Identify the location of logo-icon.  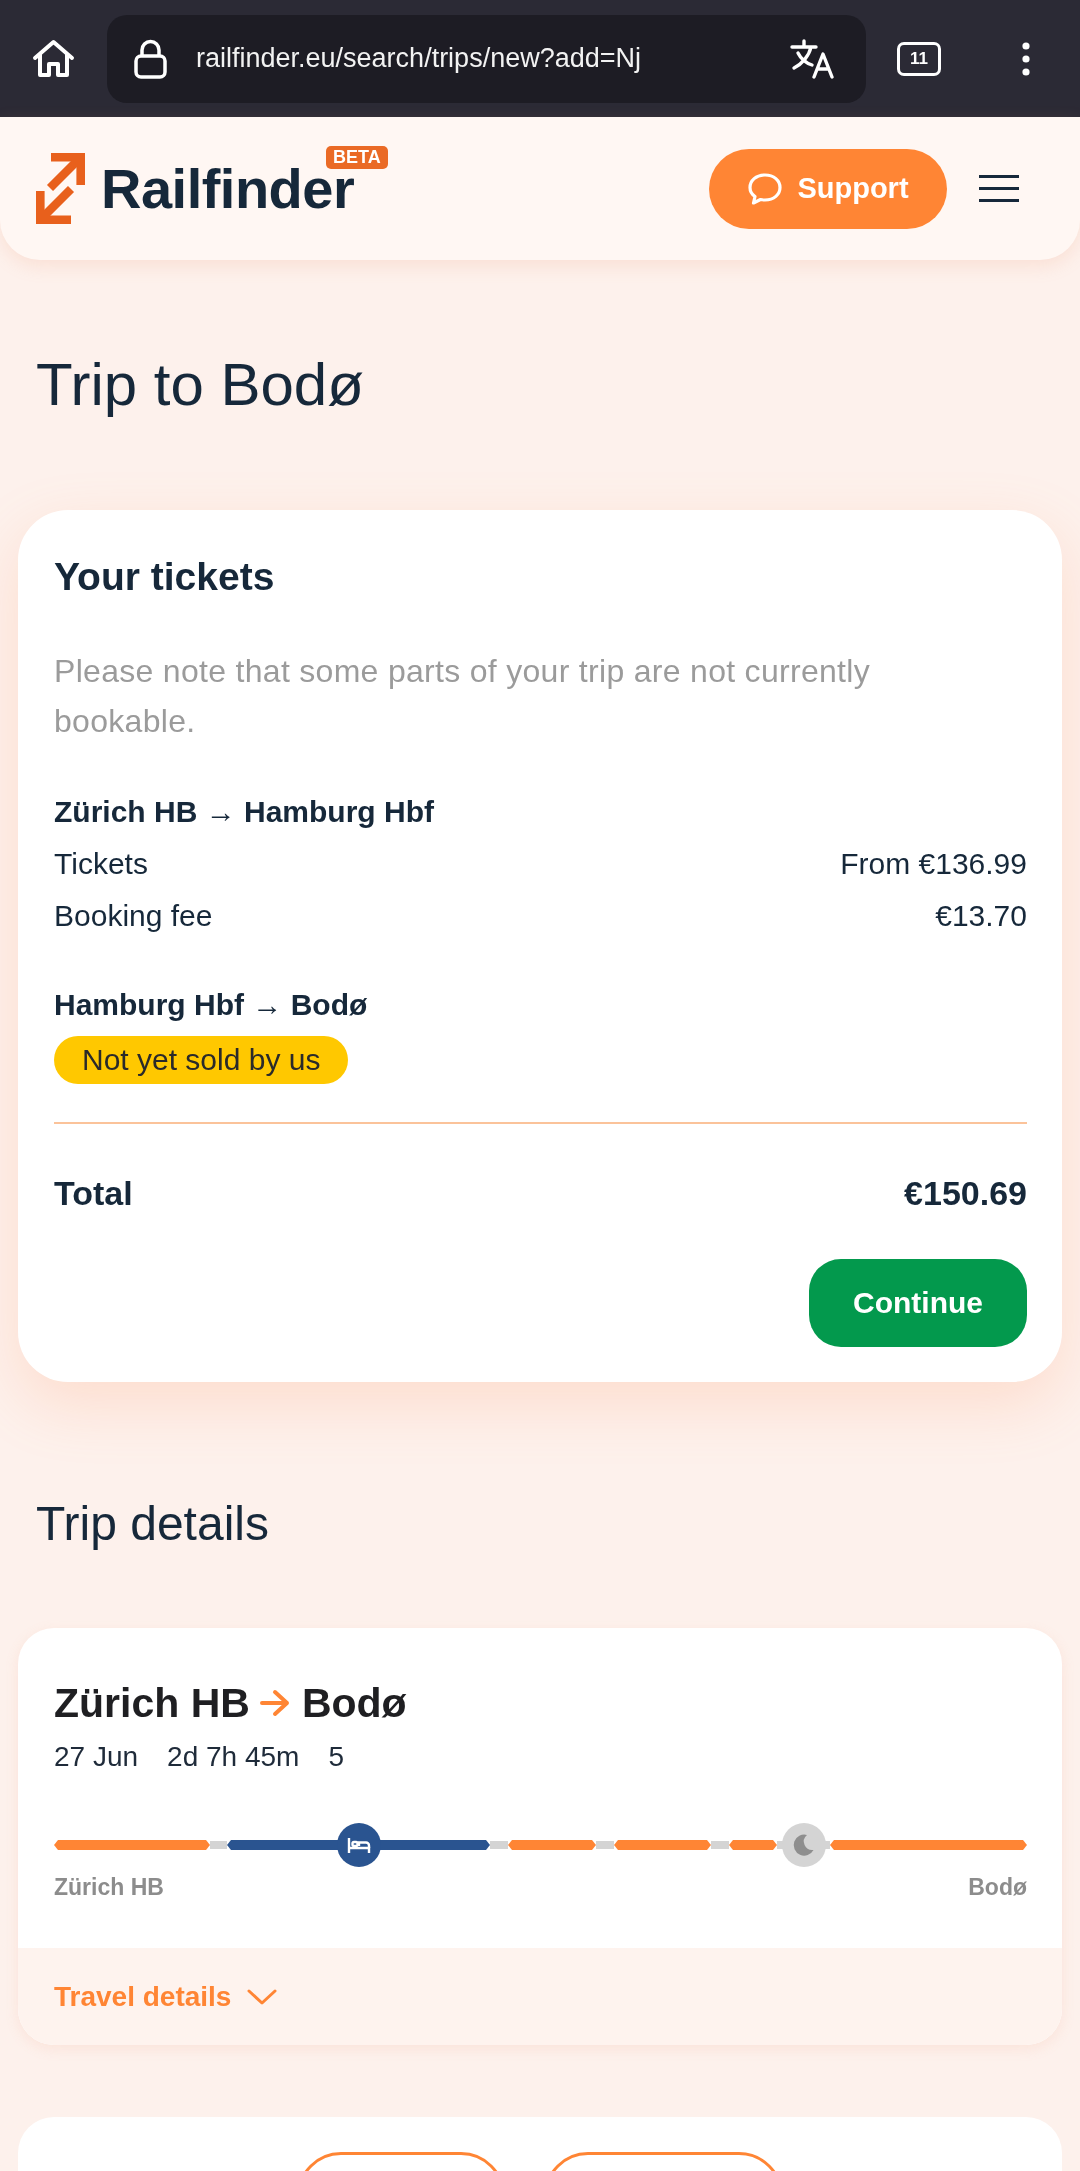
(60, 188).